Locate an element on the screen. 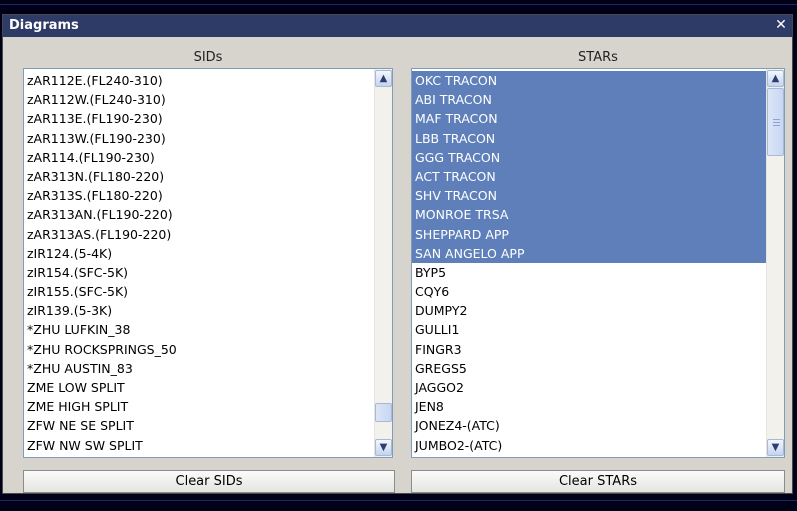 The width and height of the screenshot is (797, 511). sids-header: SIDs is located at coordinates (208, 57).